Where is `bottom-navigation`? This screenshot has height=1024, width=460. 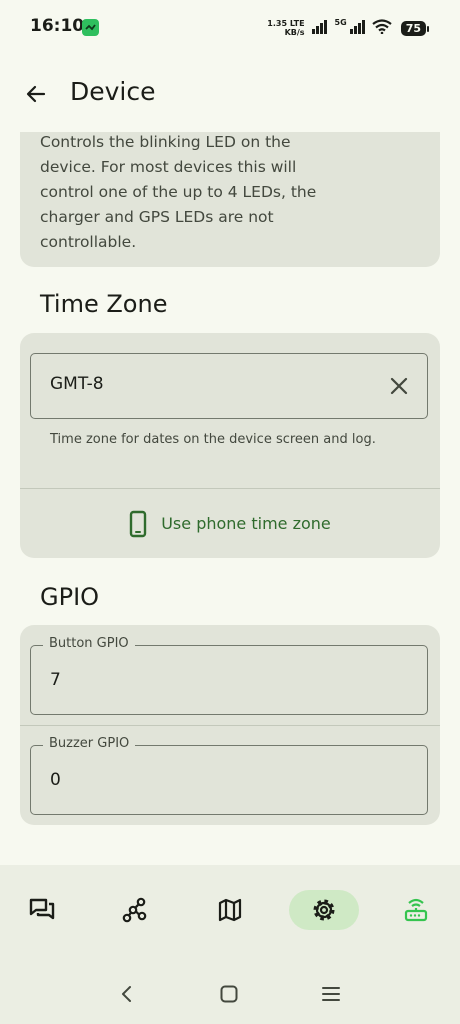 bottom-navigation is located at coordinates (230, 910).